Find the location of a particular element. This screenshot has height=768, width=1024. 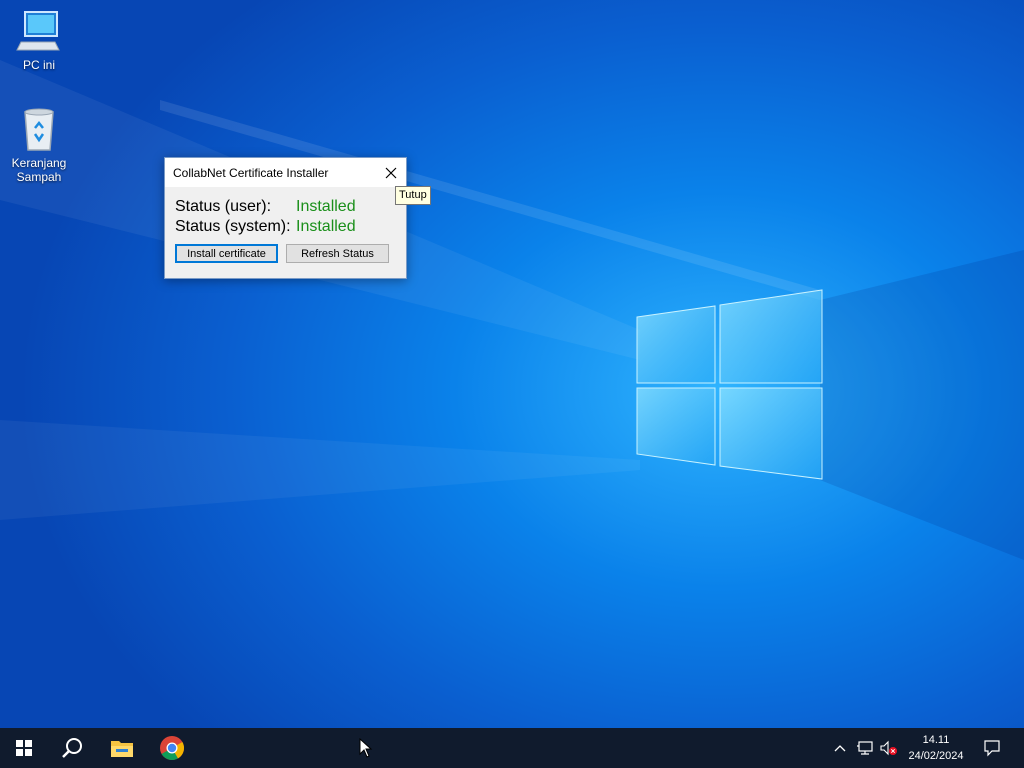

network-icon is located at coordinates (865, 748).